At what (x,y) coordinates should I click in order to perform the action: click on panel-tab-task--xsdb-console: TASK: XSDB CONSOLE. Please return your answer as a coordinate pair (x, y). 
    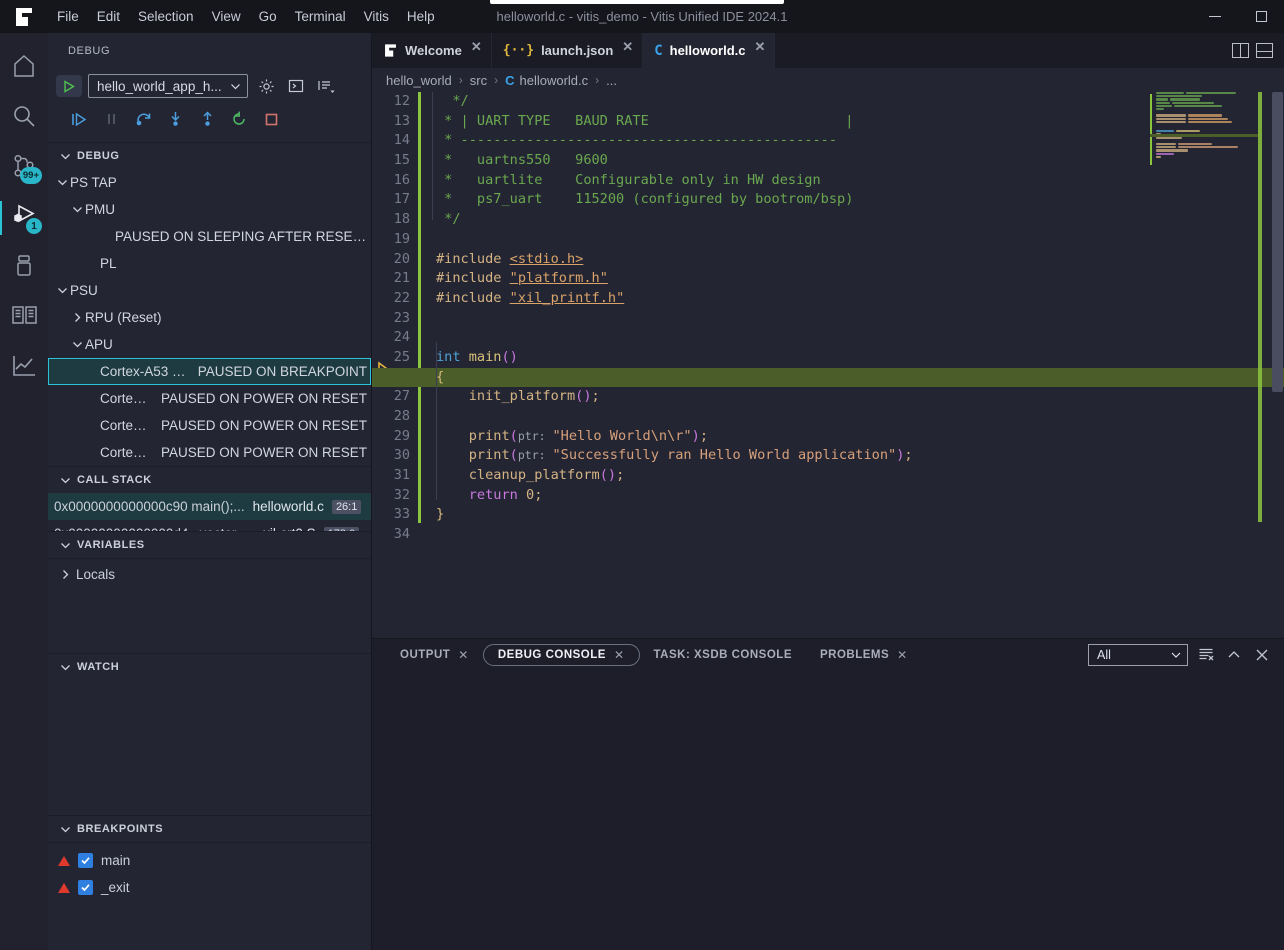
    Looking at the image, I should click on (723, 655).